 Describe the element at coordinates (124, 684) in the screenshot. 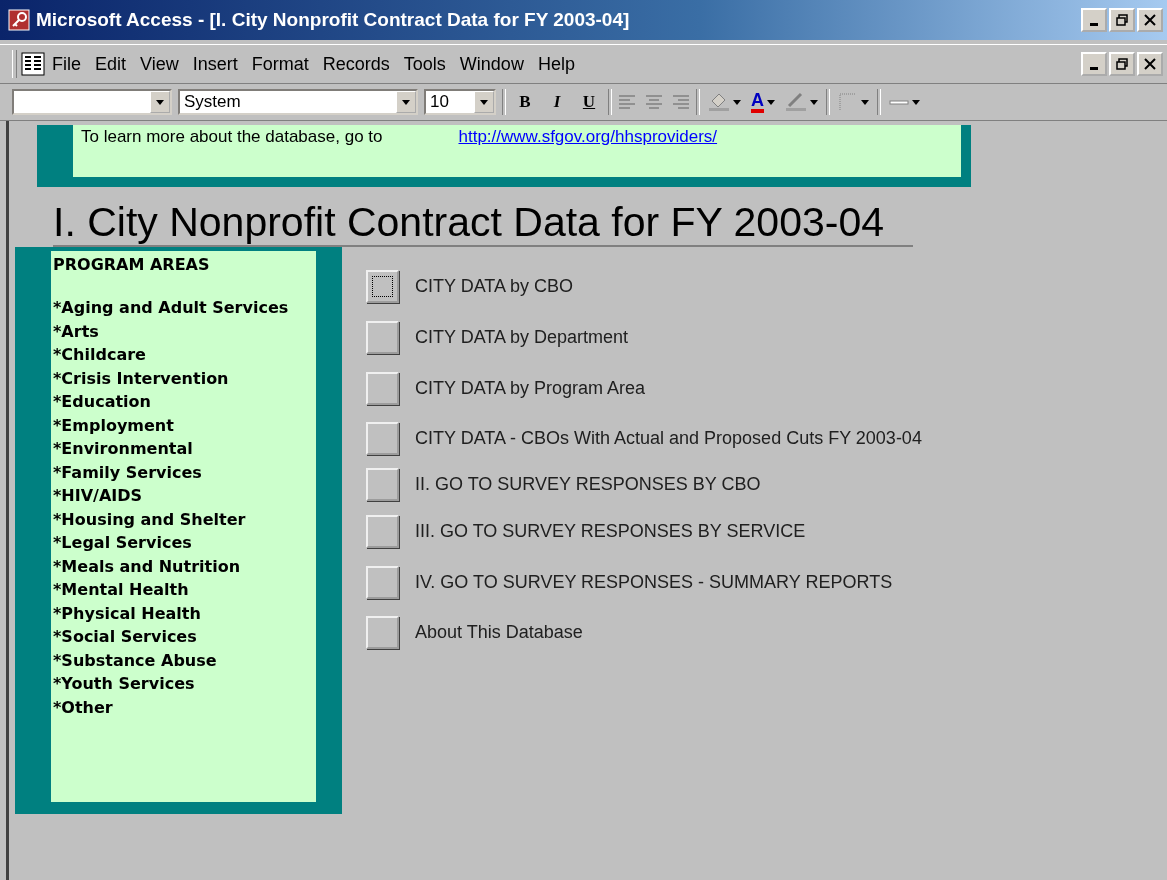

I see `program-area-item: *Youth Services` at that location.